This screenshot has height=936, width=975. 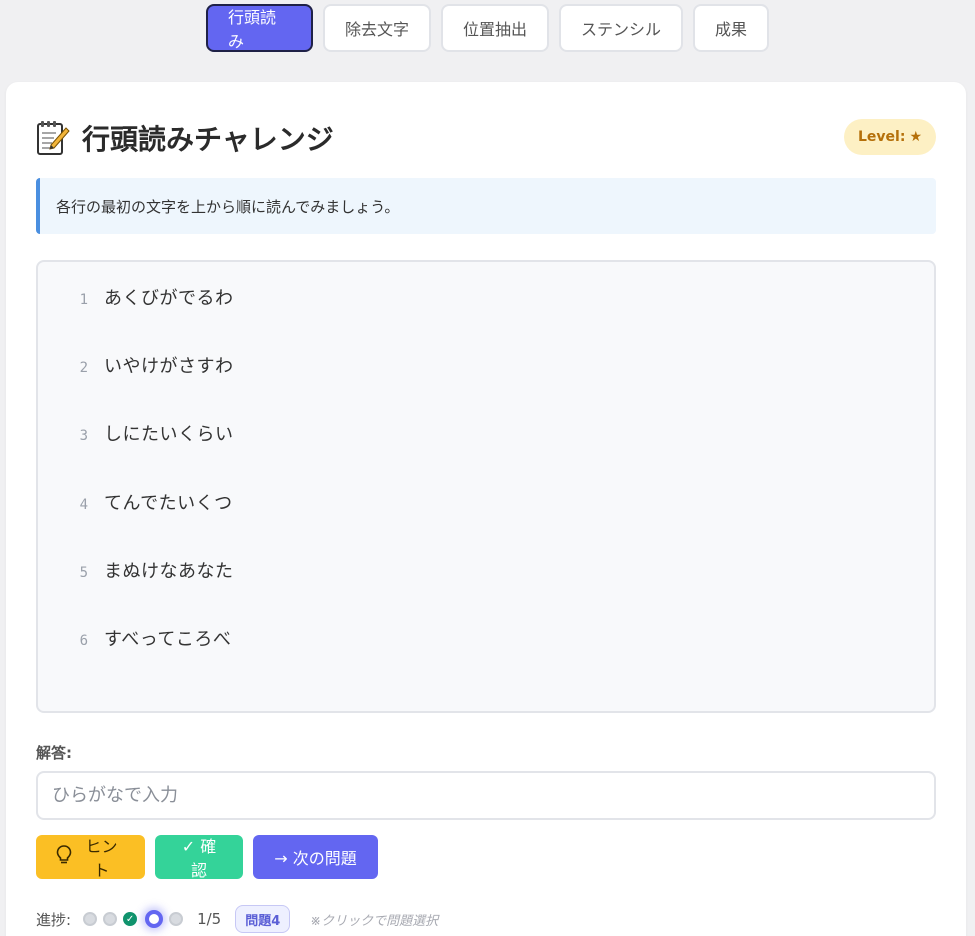 I want to click on poem-line: 2 いやけがさすわ, so click(x=151, y=365).